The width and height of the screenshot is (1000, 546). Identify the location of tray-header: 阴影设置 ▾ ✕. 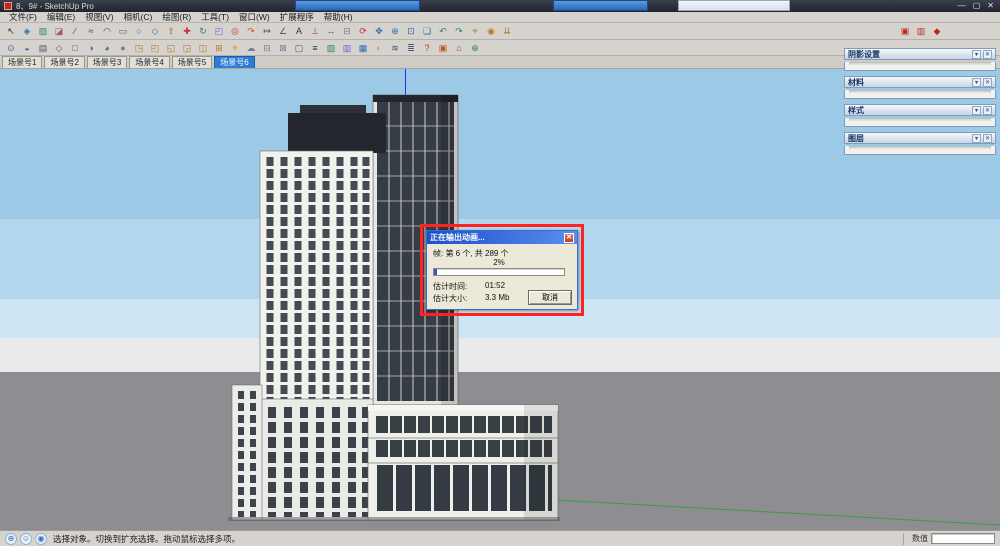
(920, 54).